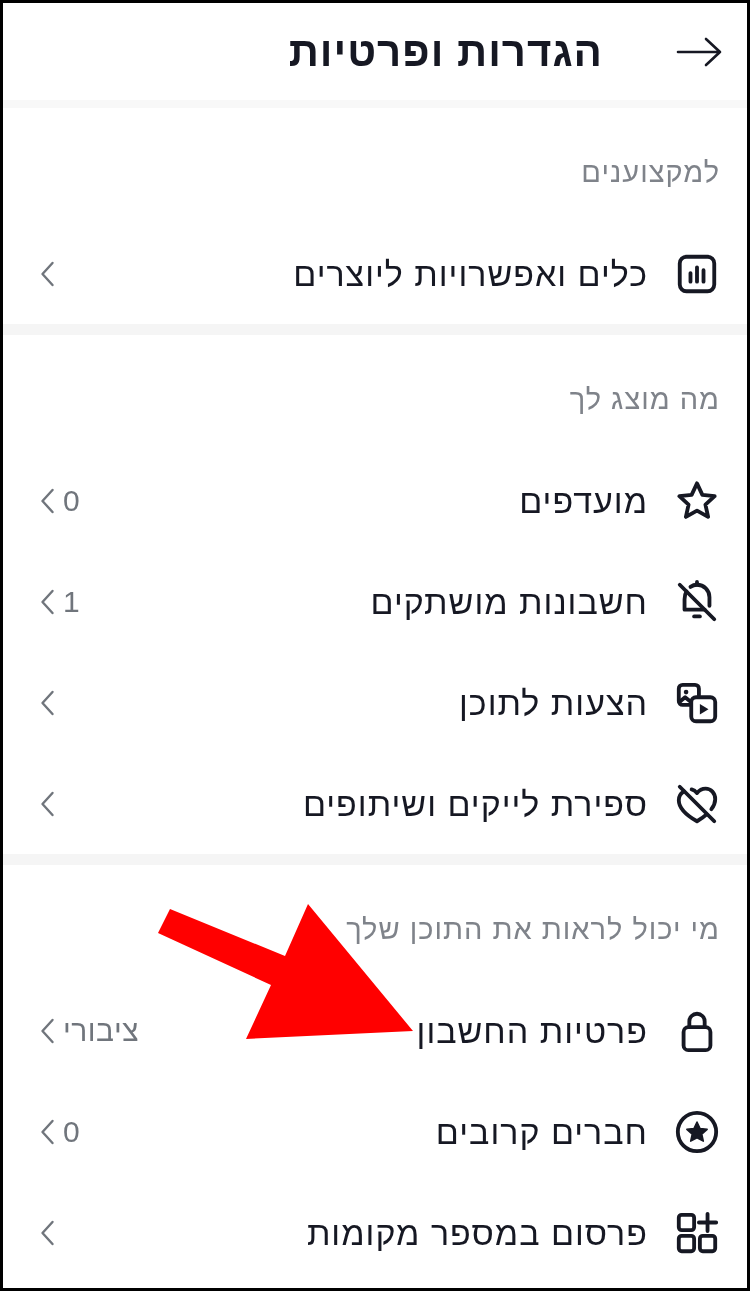  What do you see at coordinates (697, 1131) in the screenshot?
I see `star-circle-icon` at bounding box center [697, 1131].